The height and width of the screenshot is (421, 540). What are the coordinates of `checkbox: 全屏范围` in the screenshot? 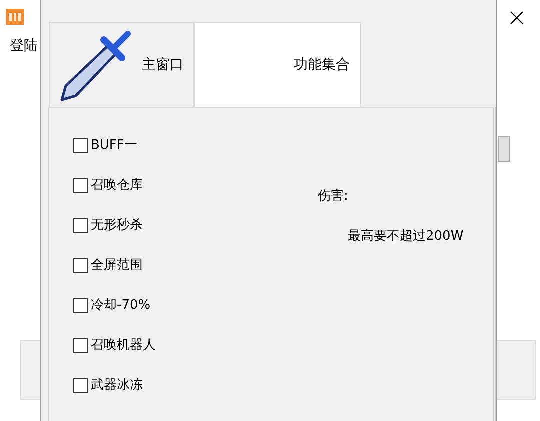 It's located at (114, 265).